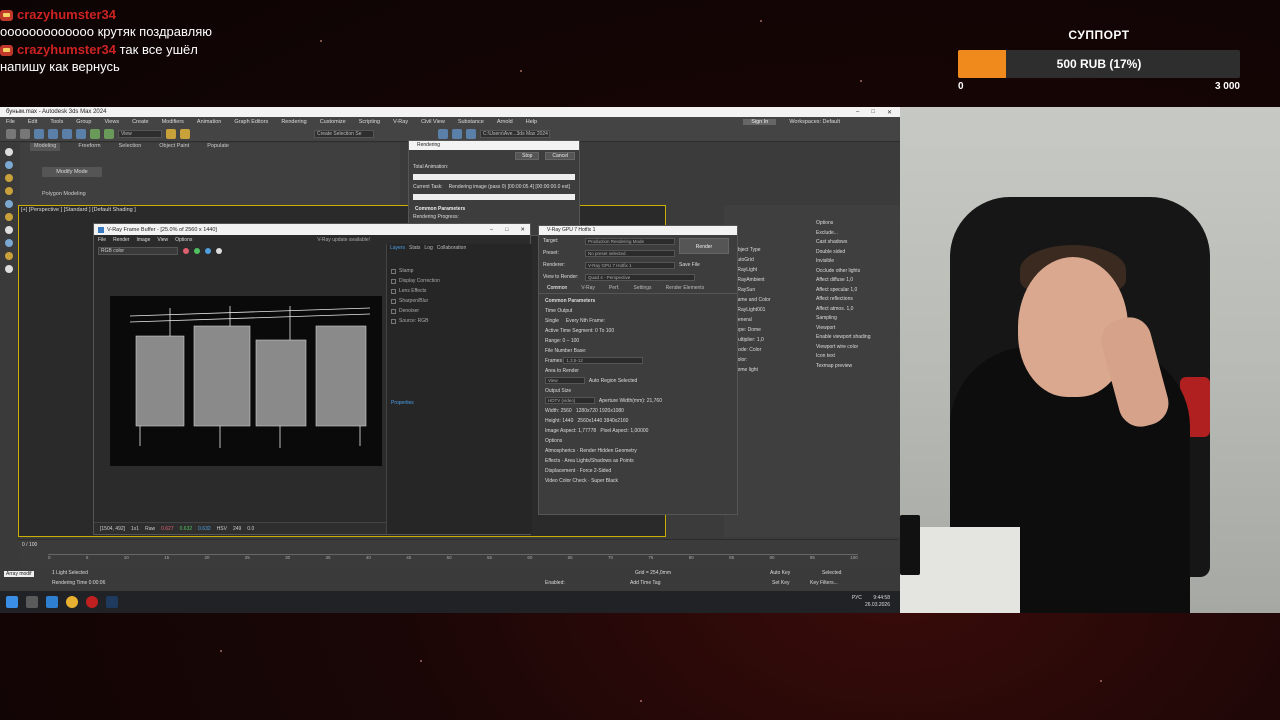 The height and width of the screenshot is (720, 1280). Describe the element at coordinates (560, 451) in the screenshot. I see `option-checkbox: Atmospherics` at that location.